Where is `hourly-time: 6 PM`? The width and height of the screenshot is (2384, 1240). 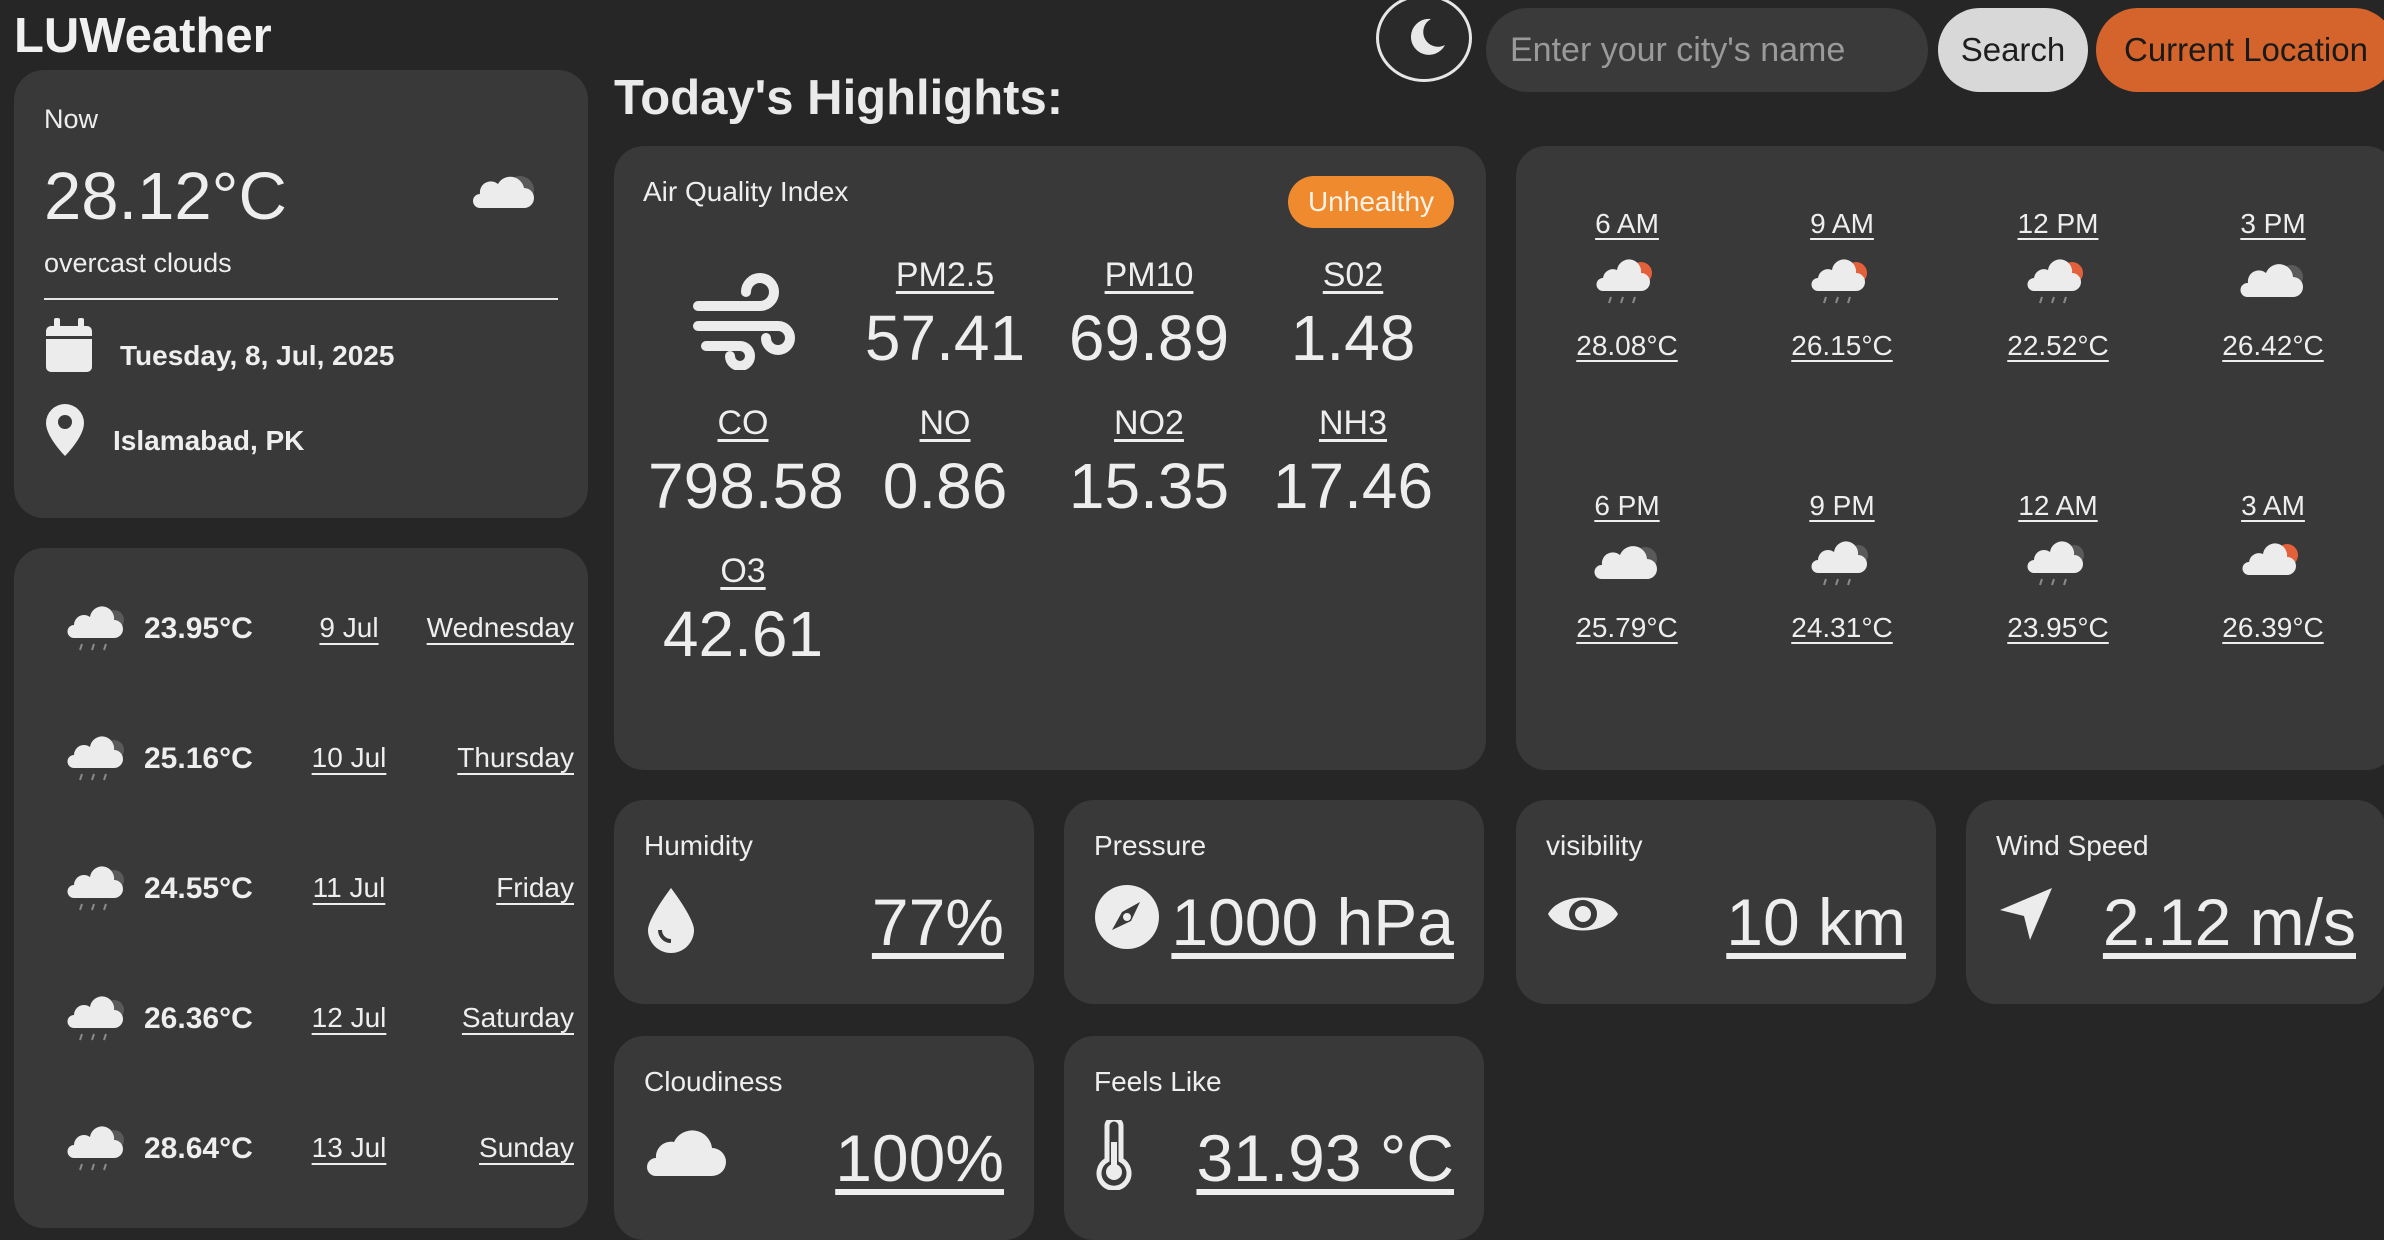 hourly-time: 6 PM is located at coordinates (1627, 506).